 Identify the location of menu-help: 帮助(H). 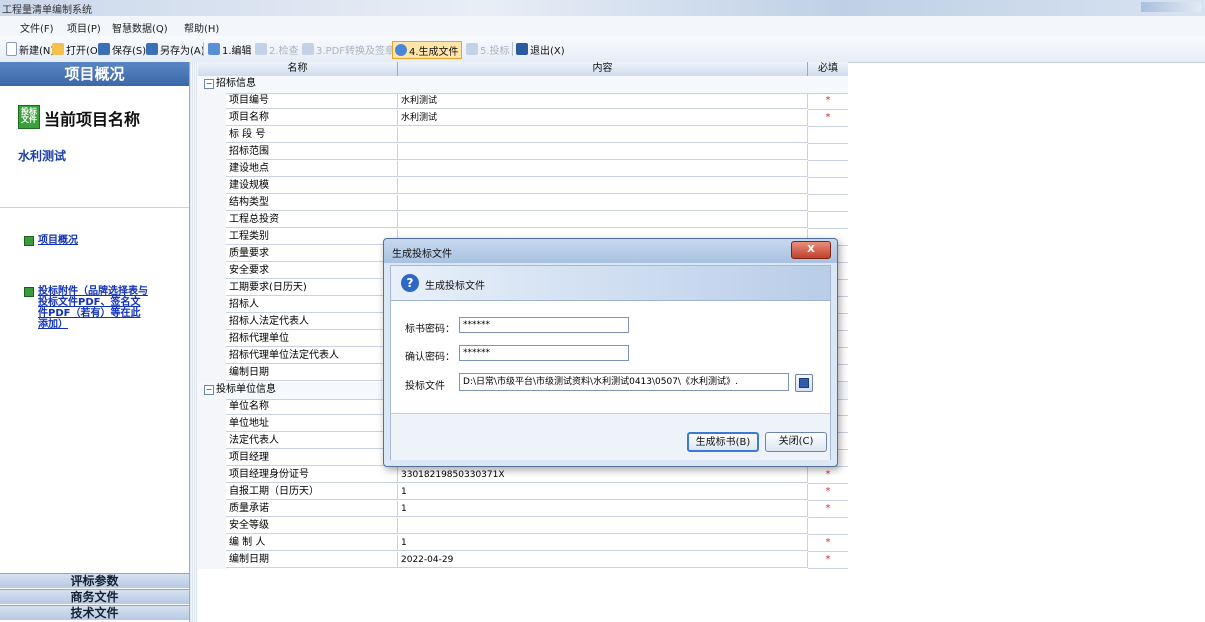
(201, 27).